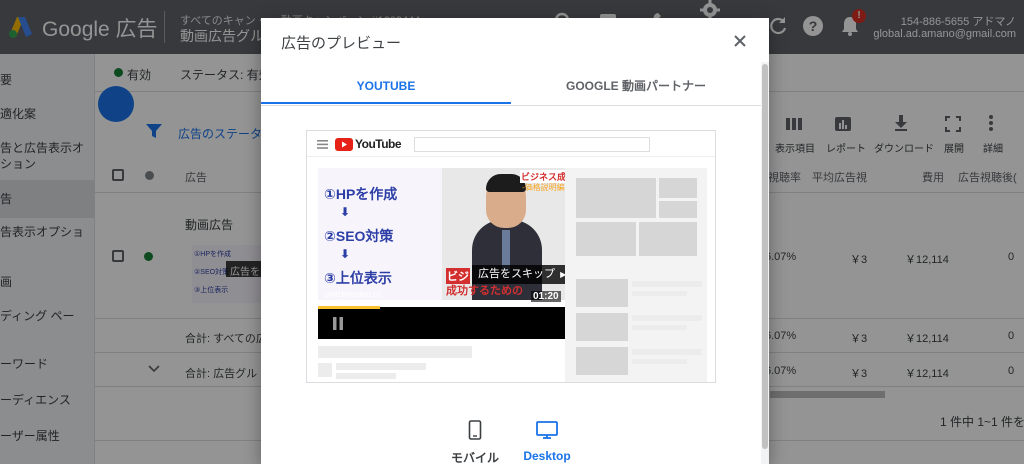  What do you see at coordinates (506, 250) in the screenshot?
I see `presenter-tie` at bounding box center [506, 250].